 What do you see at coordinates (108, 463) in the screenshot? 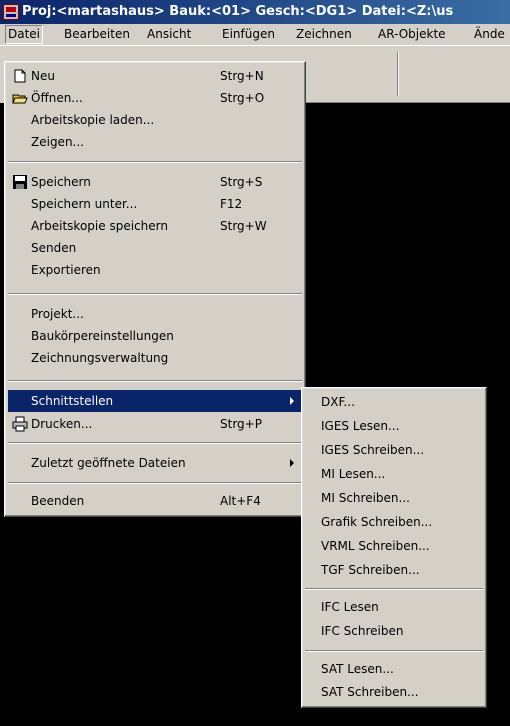
I see `menu-item-label: Zuletzt geöffnete Dateien` at bounding box center [108, 463].